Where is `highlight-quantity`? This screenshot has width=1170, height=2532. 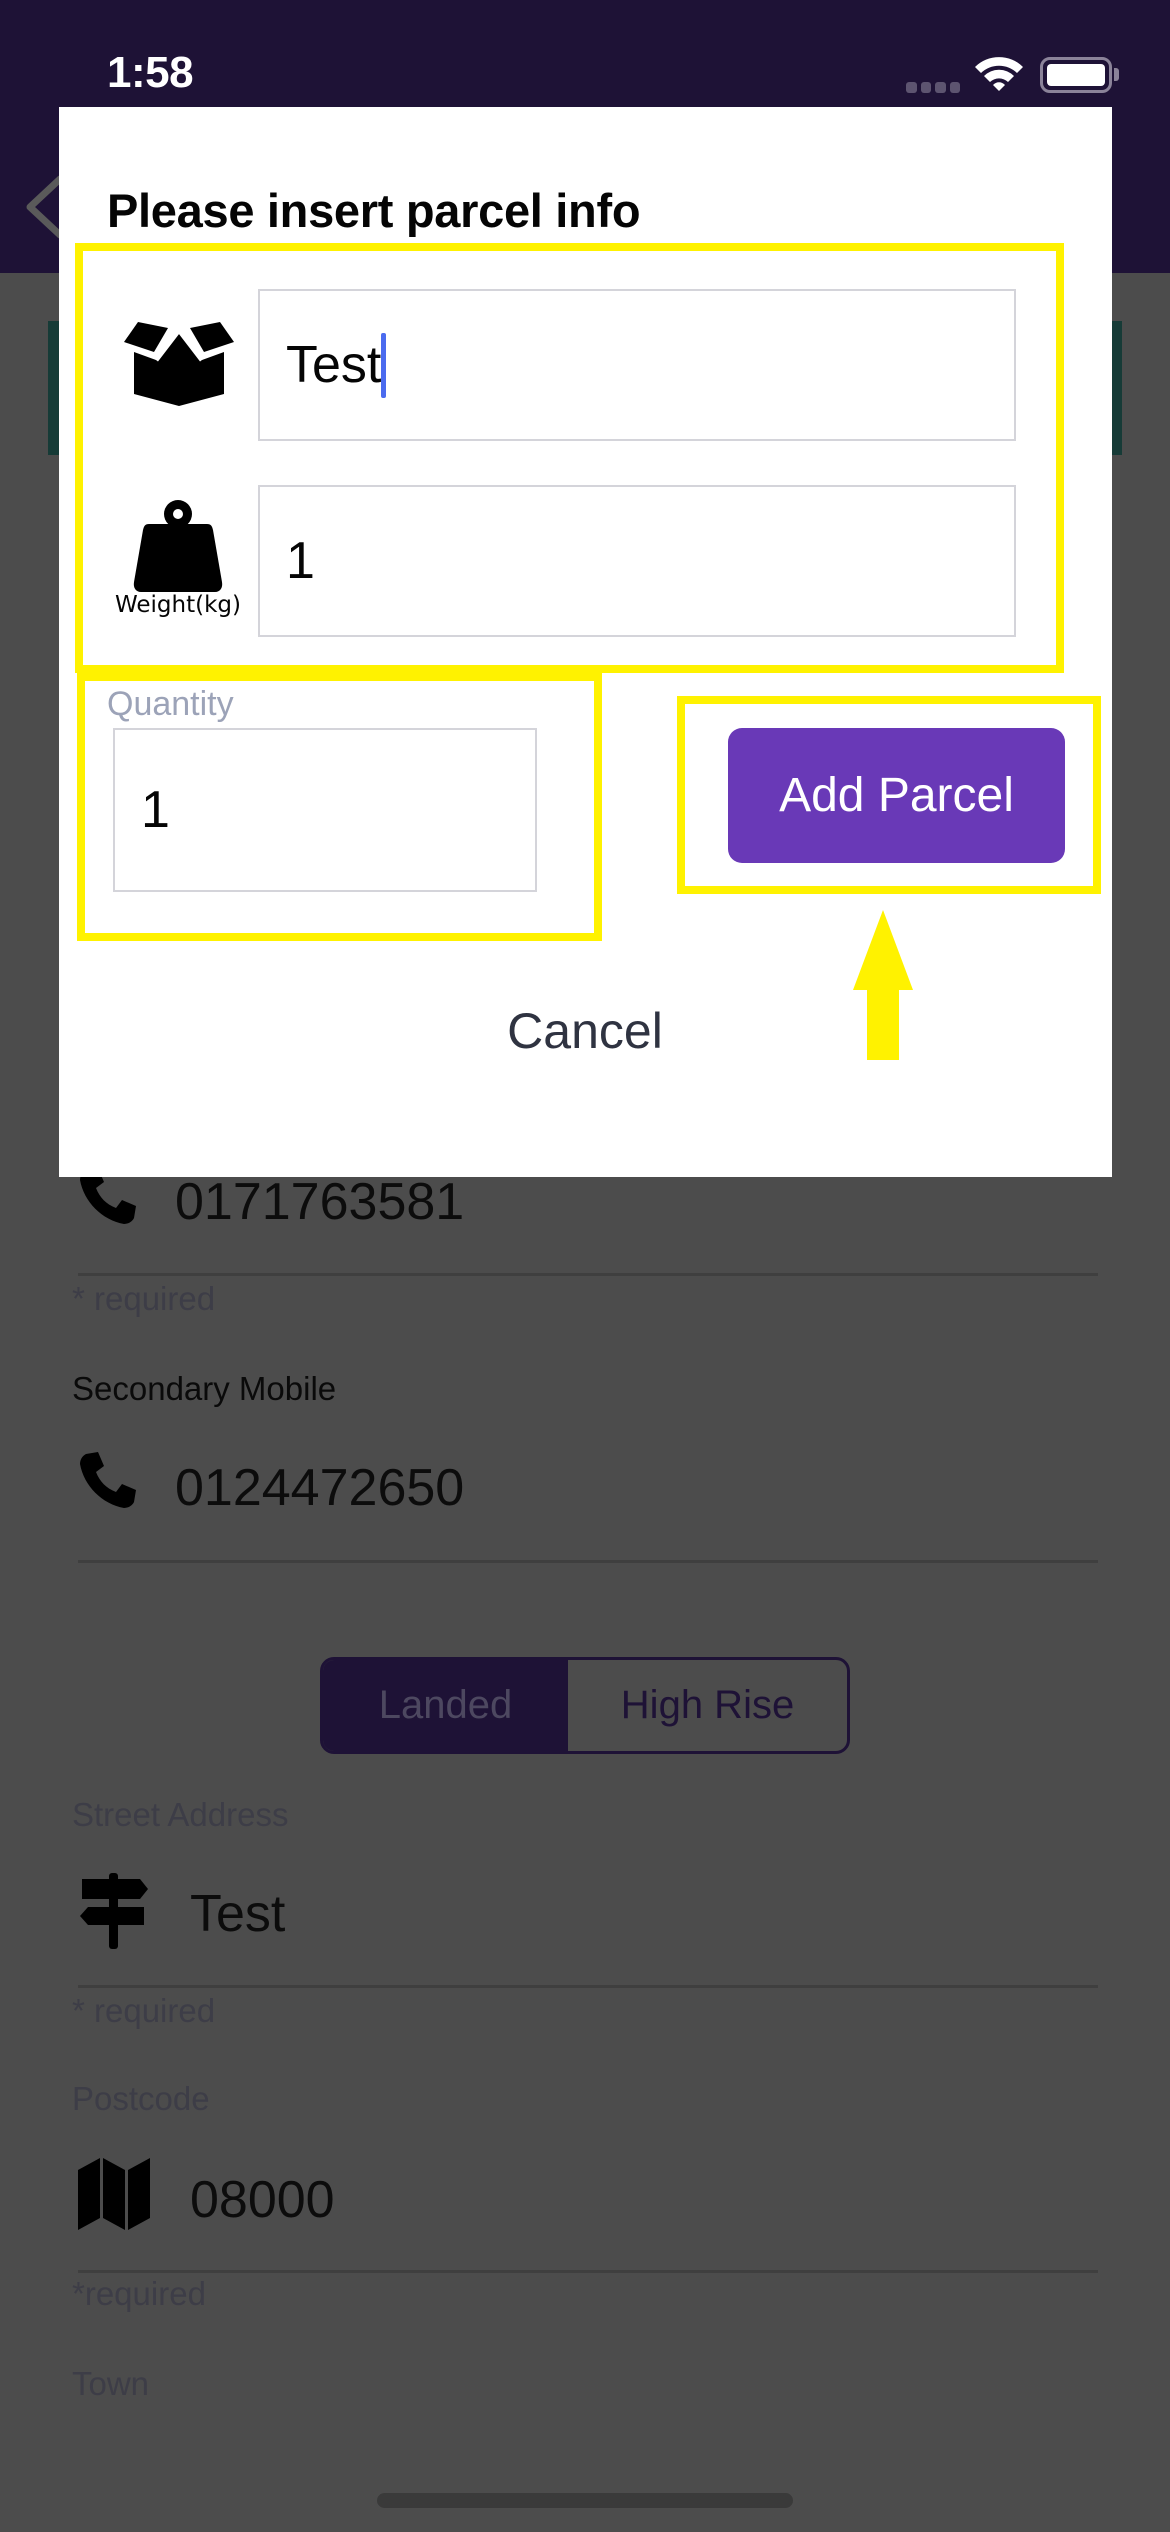
highlight-quantity is located at coordinates (339, 807).